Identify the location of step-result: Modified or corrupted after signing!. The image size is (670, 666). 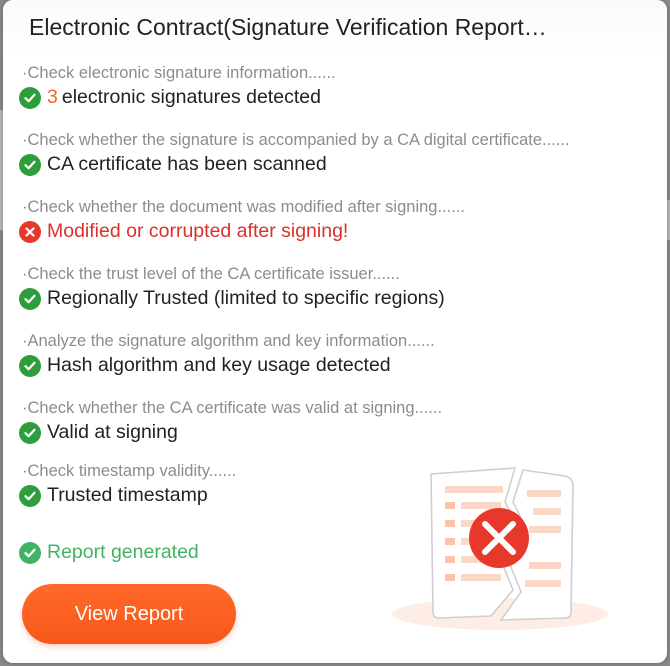
(242, 231).